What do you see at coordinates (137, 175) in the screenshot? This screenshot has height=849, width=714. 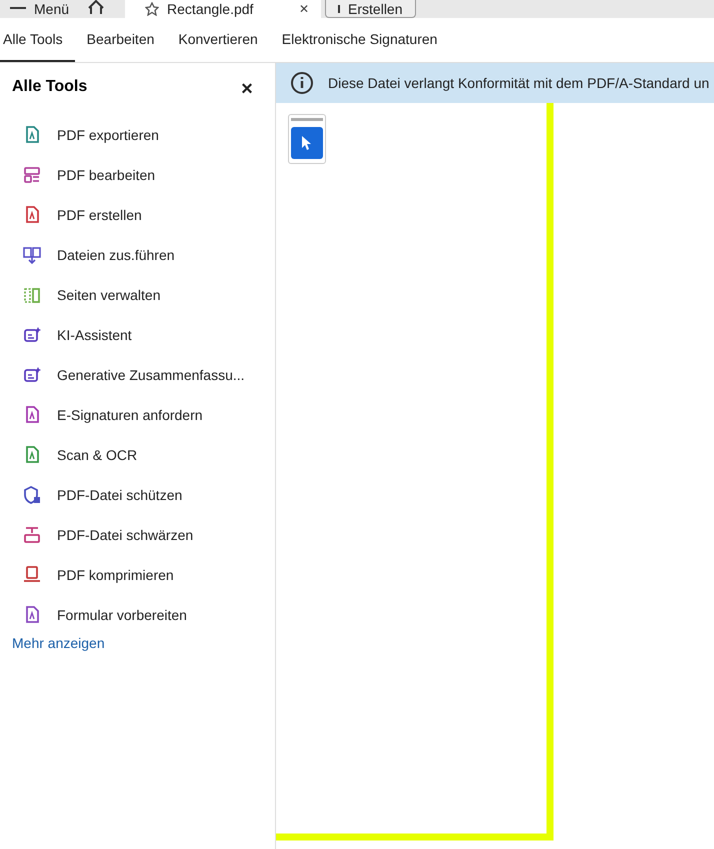 I see `tool-item: PDF bearbeiten` at bounding box center [137, 175].